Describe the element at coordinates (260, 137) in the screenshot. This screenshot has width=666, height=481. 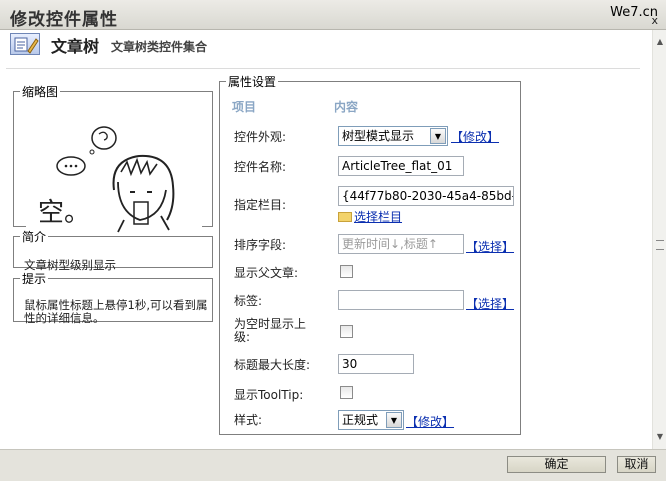
I see `appearance-label: 控件外观:` at that location.